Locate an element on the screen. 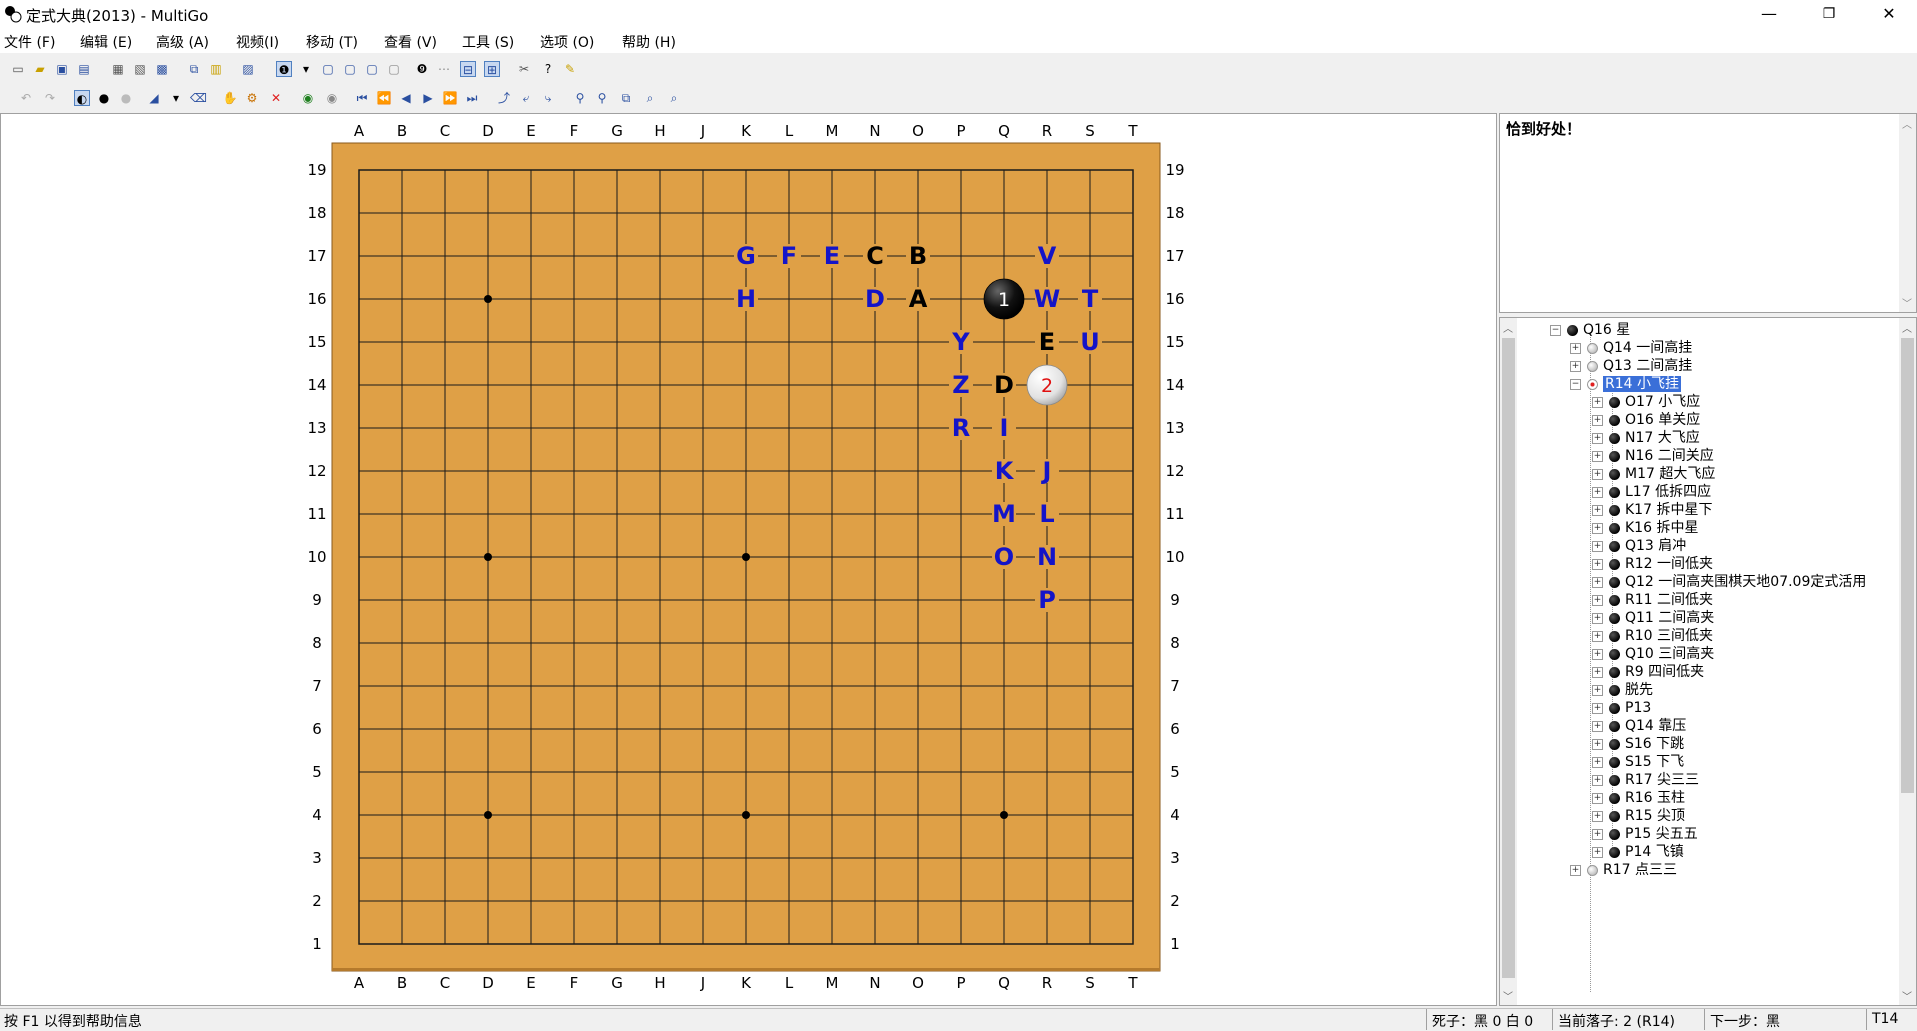 The image size is (1917, 1031). alternate-move-icon: ◐ is located at coordinates (82, 98).